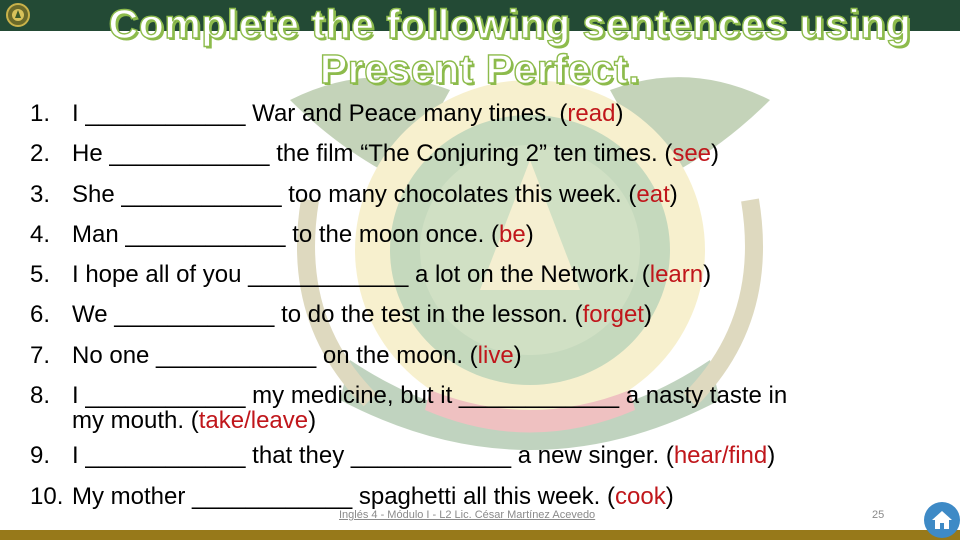 Image resolution: width=960 pixels, height=540 pixels. I want to click on verb-hint: take/leave, so click(253, 421).